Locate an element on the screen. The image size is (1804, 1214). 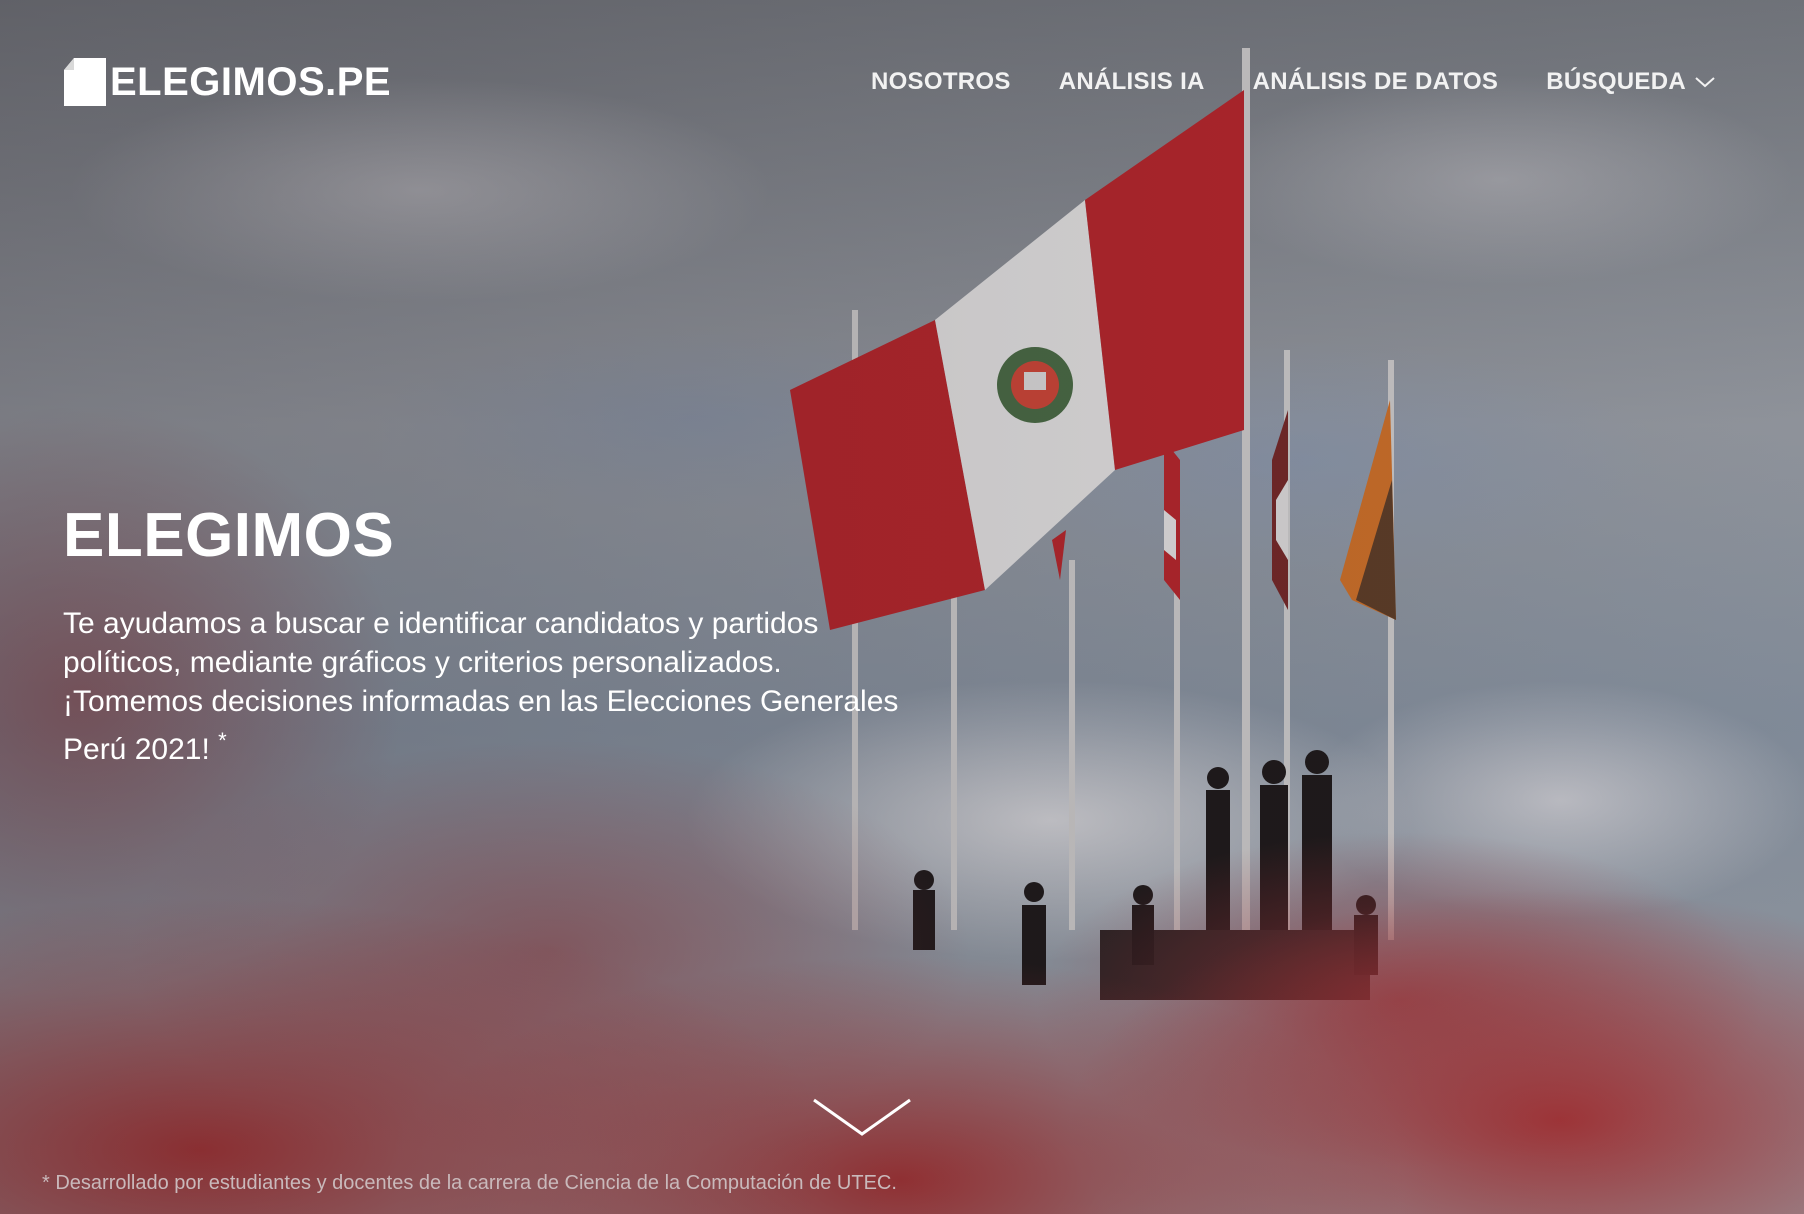
logo-text: ELEGIMOS.PE is located at coordinates (251, 82).